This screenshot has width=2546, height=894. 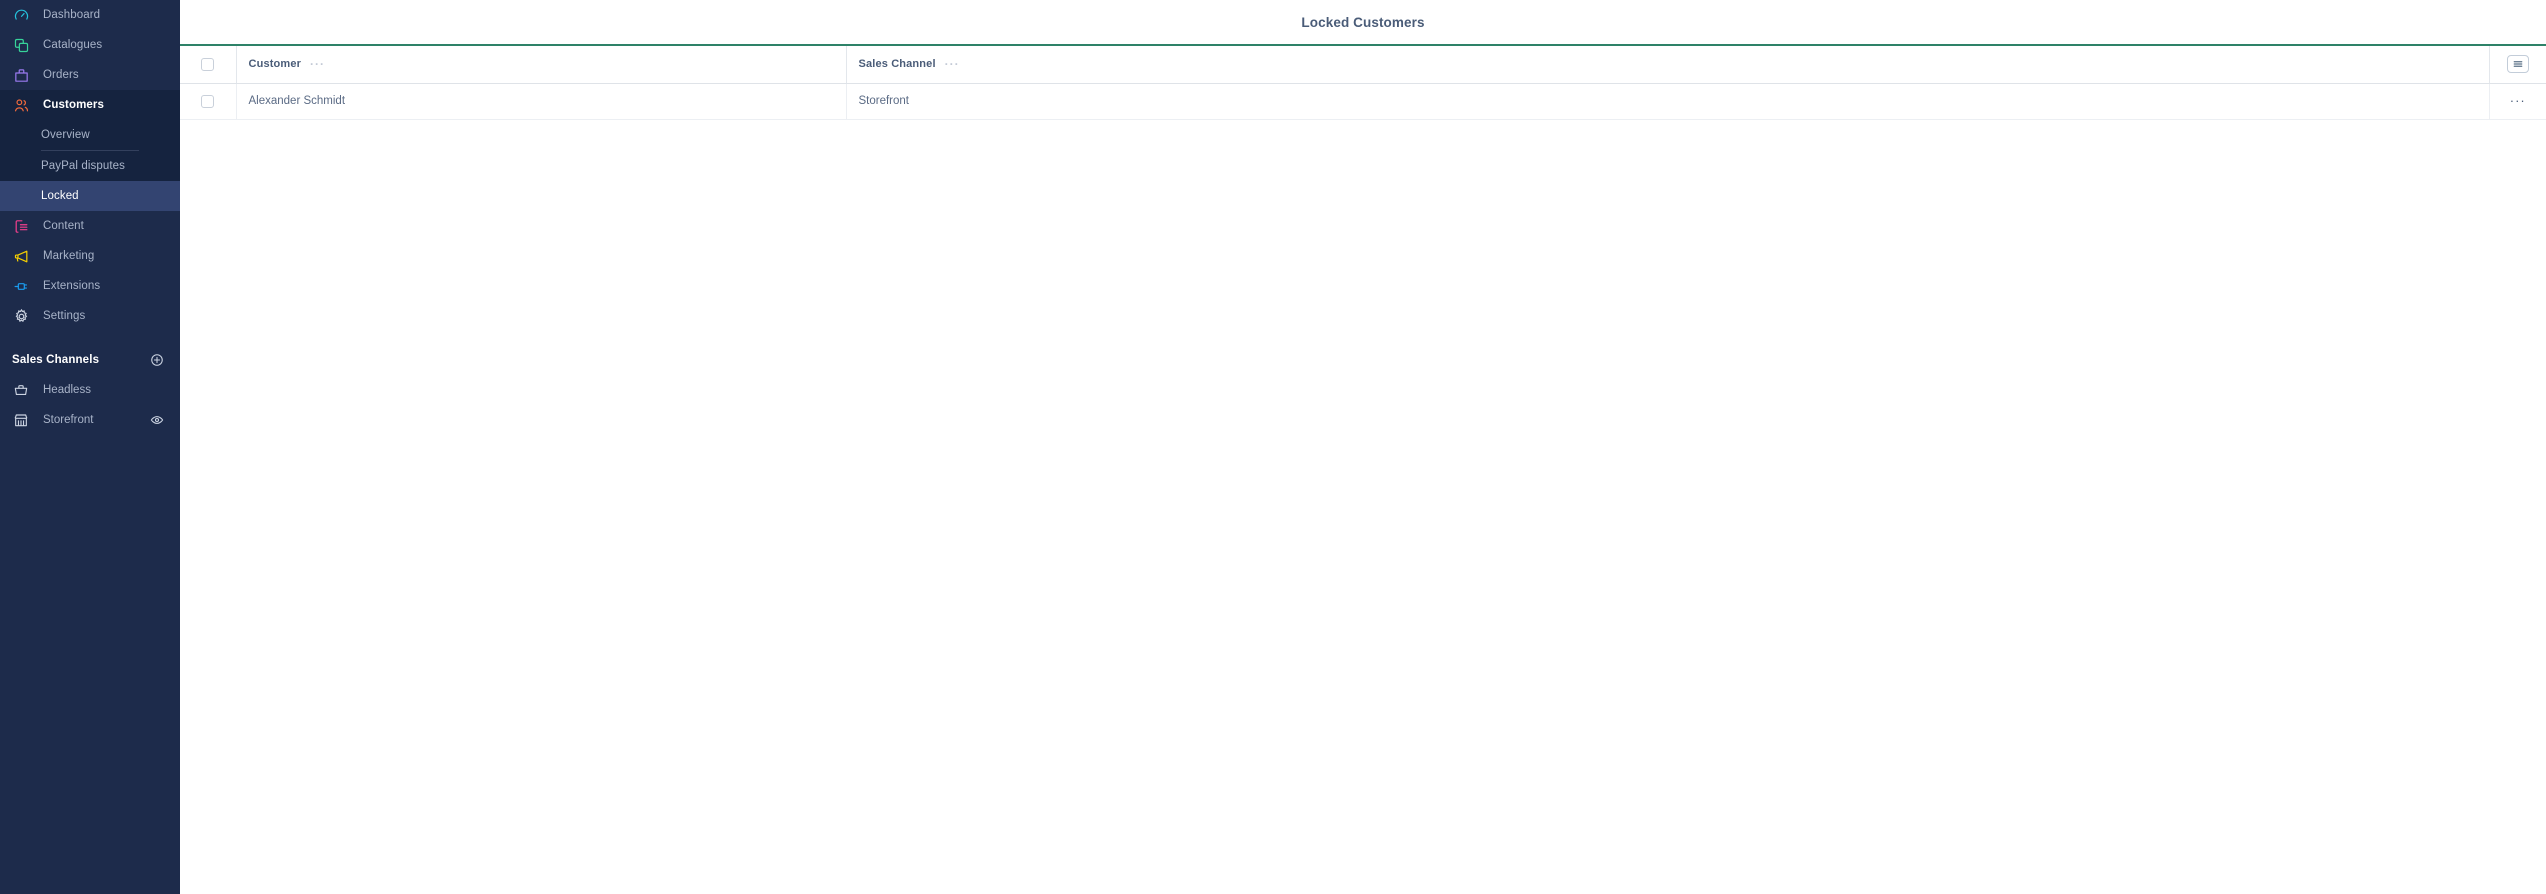 What do you see at coordinates (65, 135) in the screenshot?
I see `sidebar-subitem-label: Overview` at bounding box center [65, 135].